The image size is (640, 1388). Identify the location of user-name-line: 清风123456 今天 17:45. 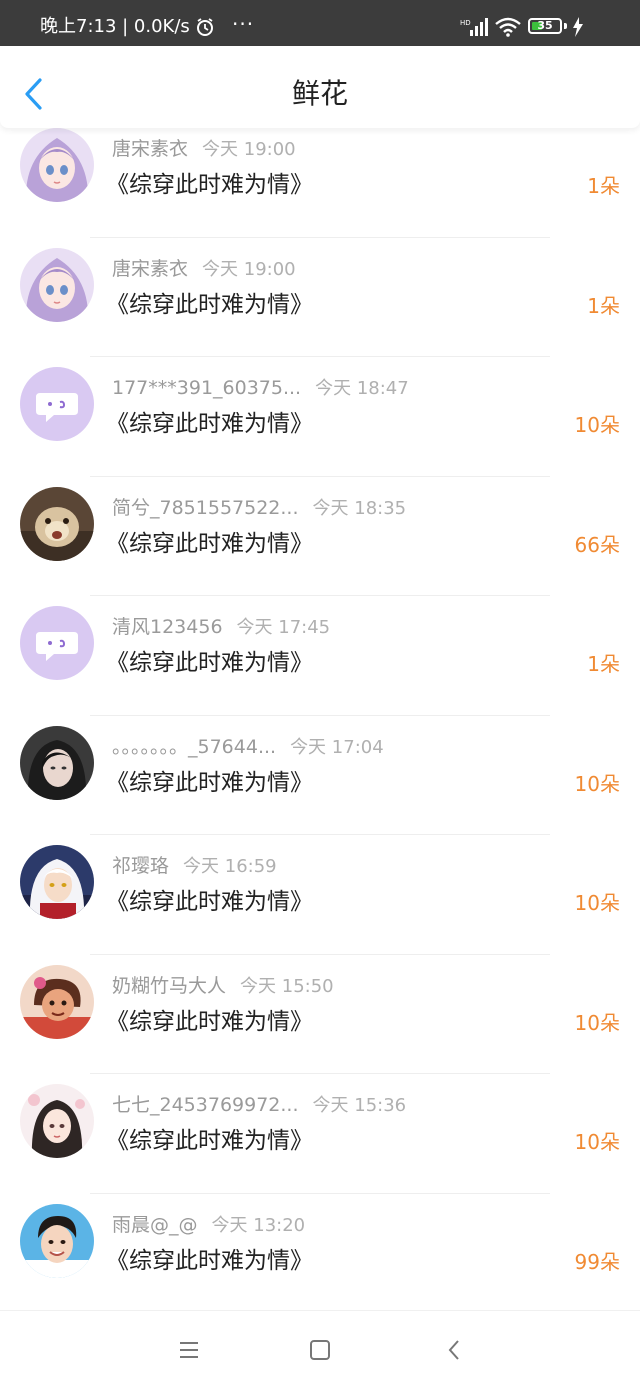
(221, 627).